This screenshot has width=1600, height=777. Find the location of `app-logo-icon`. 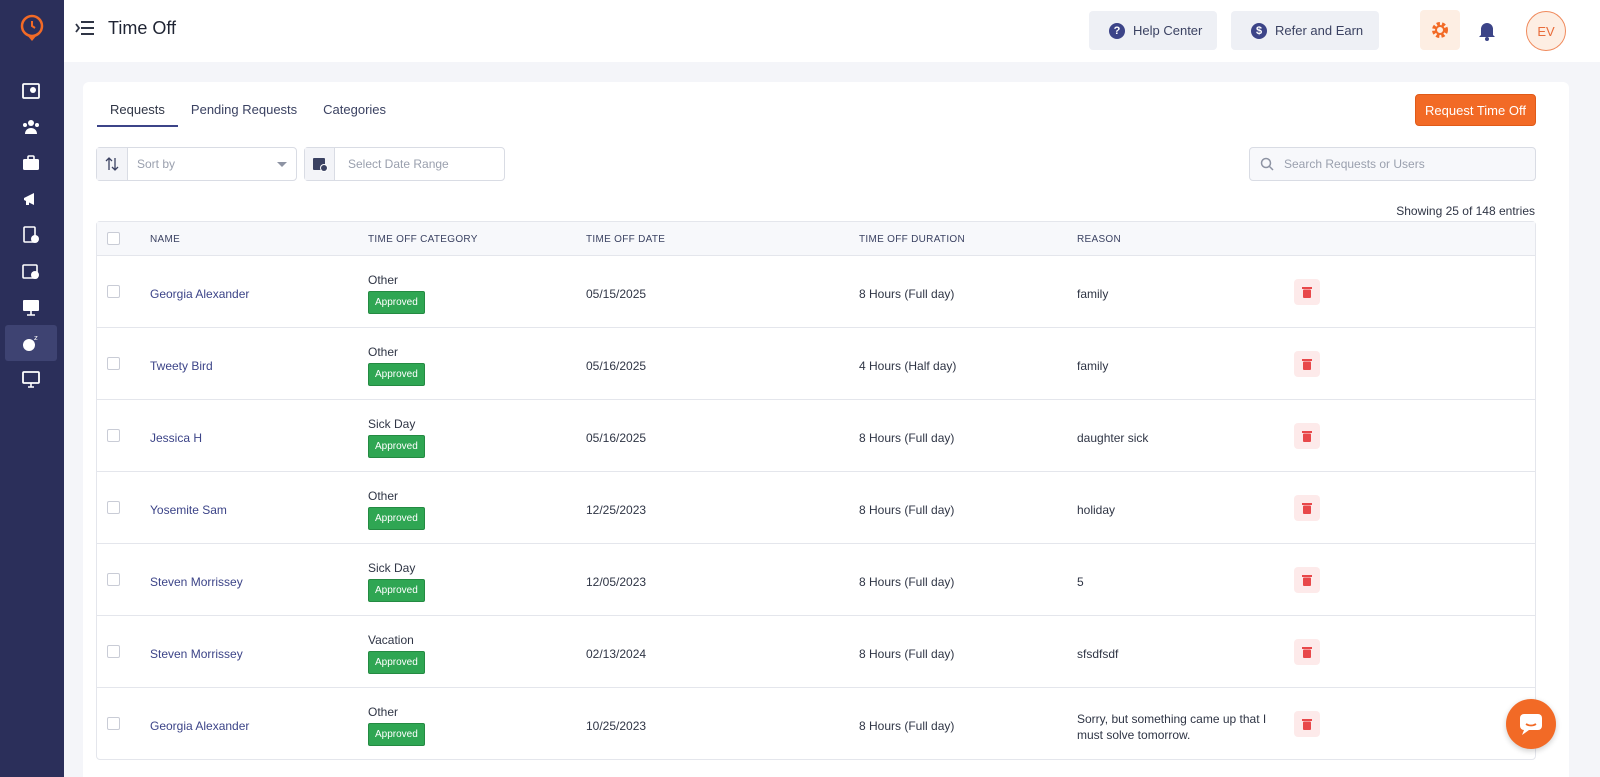

app-logo-icon is located at coordinates (32, 28).